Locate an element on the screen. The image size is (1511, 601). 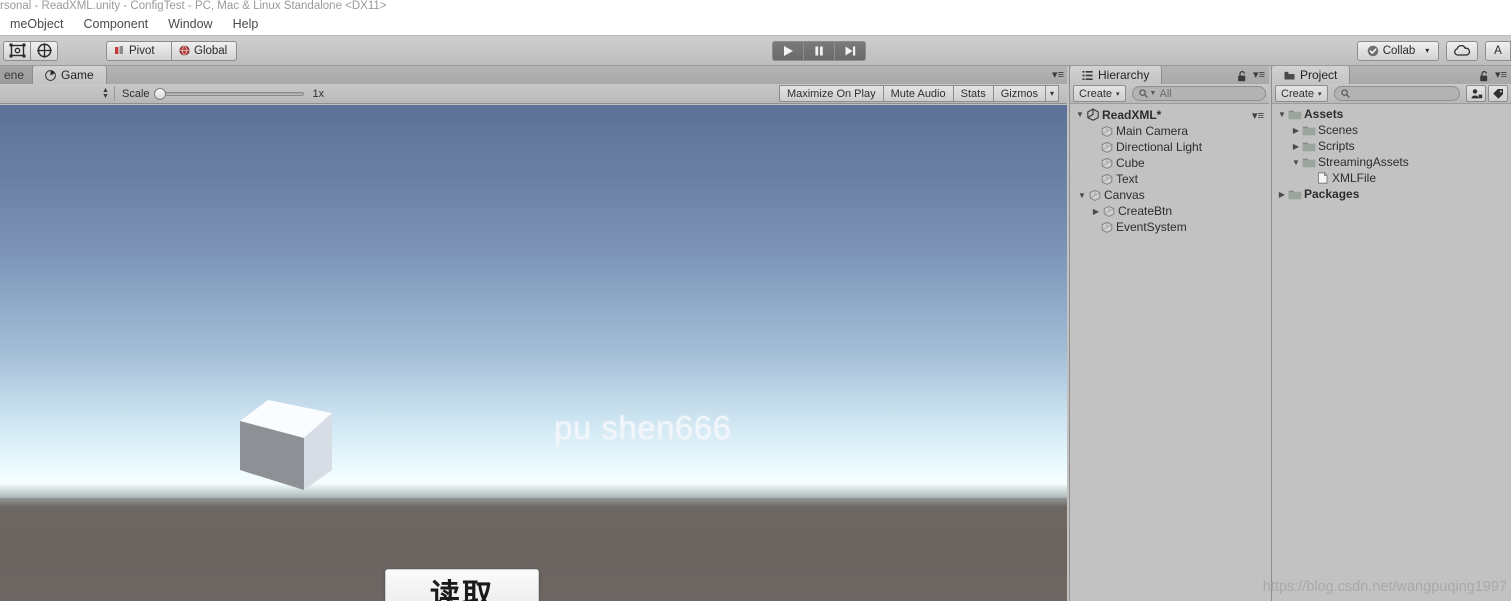
menu-item-component: Component is located at coordinates (116, 24).